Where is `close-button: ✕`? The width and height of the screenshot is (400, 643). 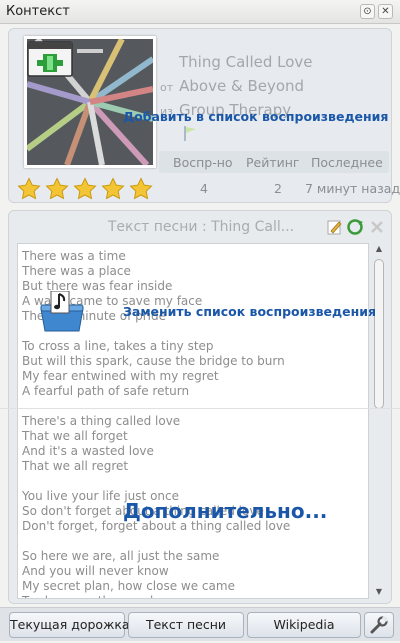
close-button: ✕ is located at coordinates (385, 11).